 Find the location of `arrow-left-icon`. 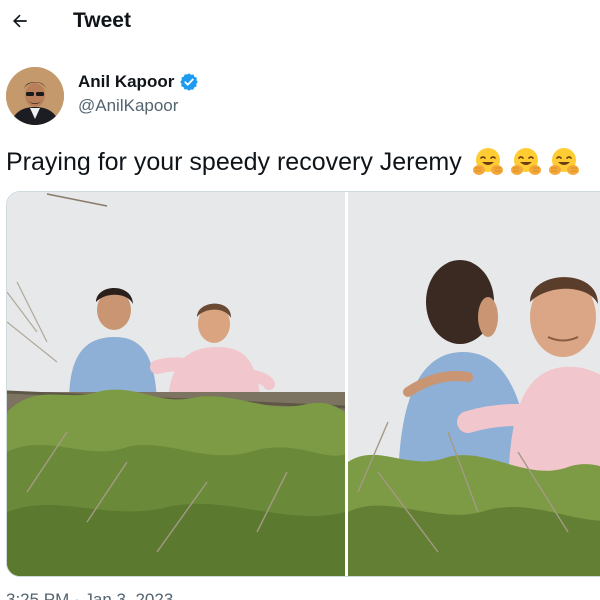

arrow-left-icon is located at coordinates (20, 21).